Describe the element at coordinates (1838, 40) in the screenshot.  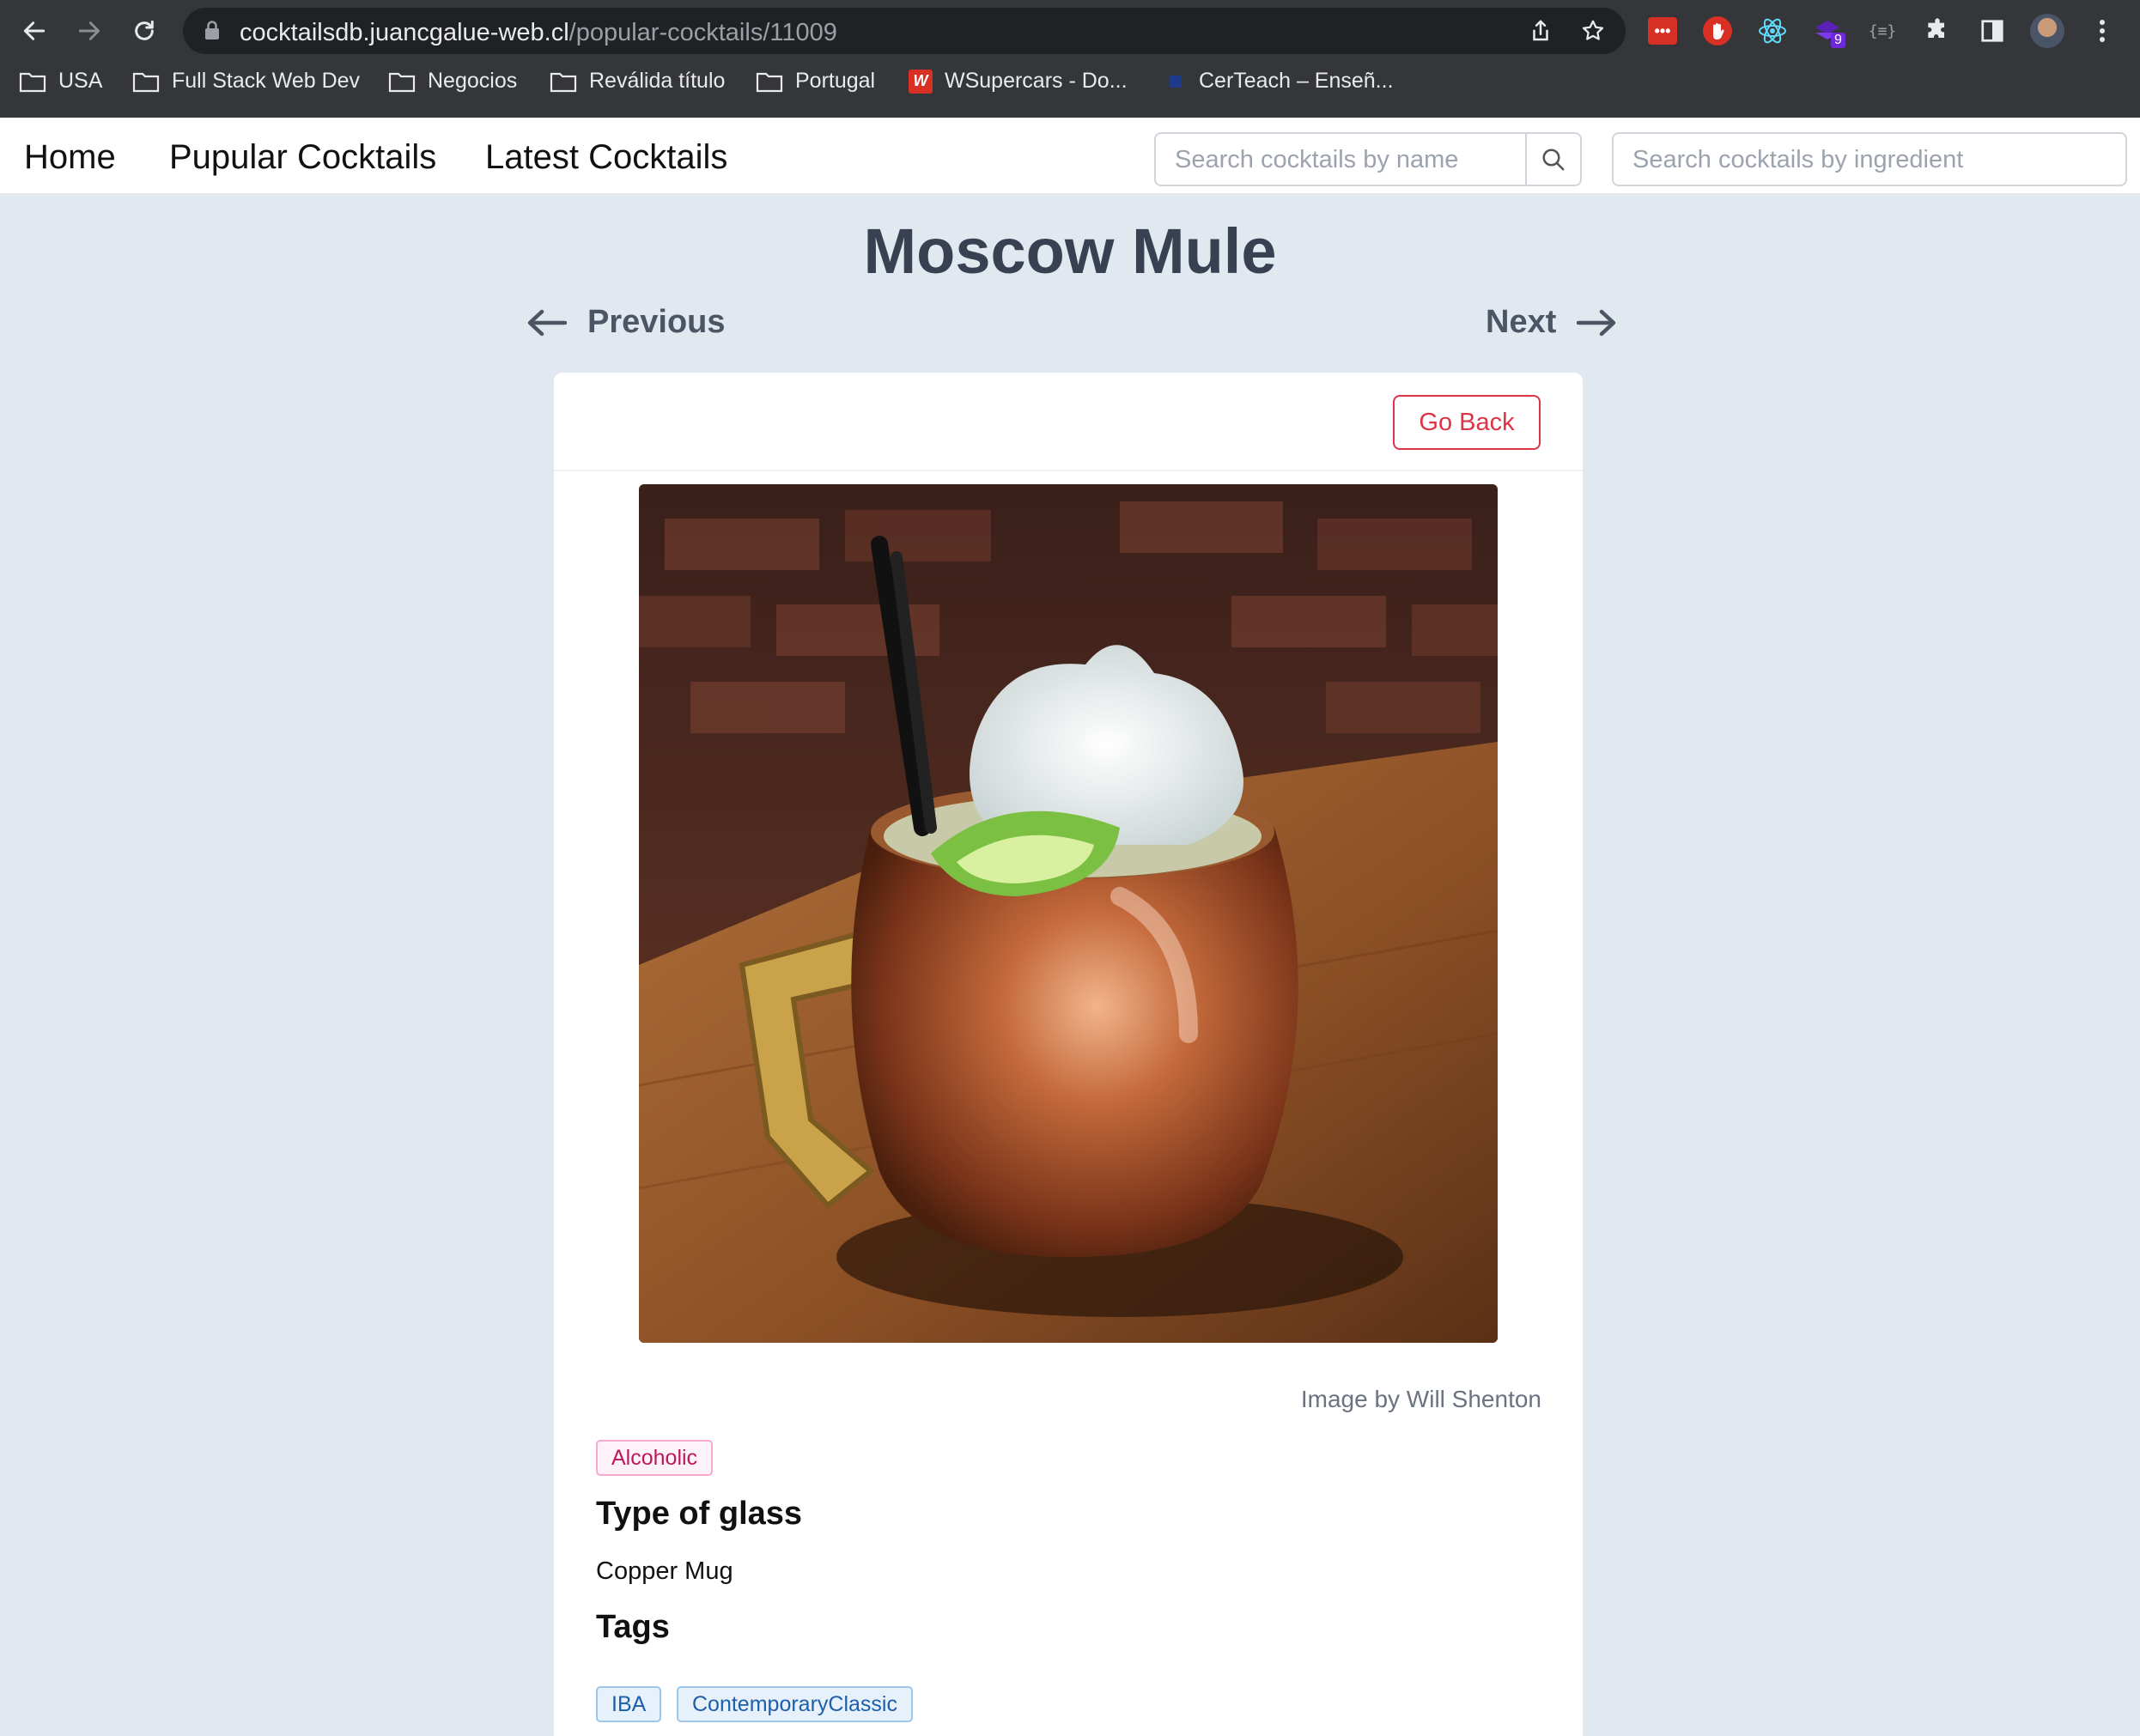
I see `extension-count-badge: 9` at that location.